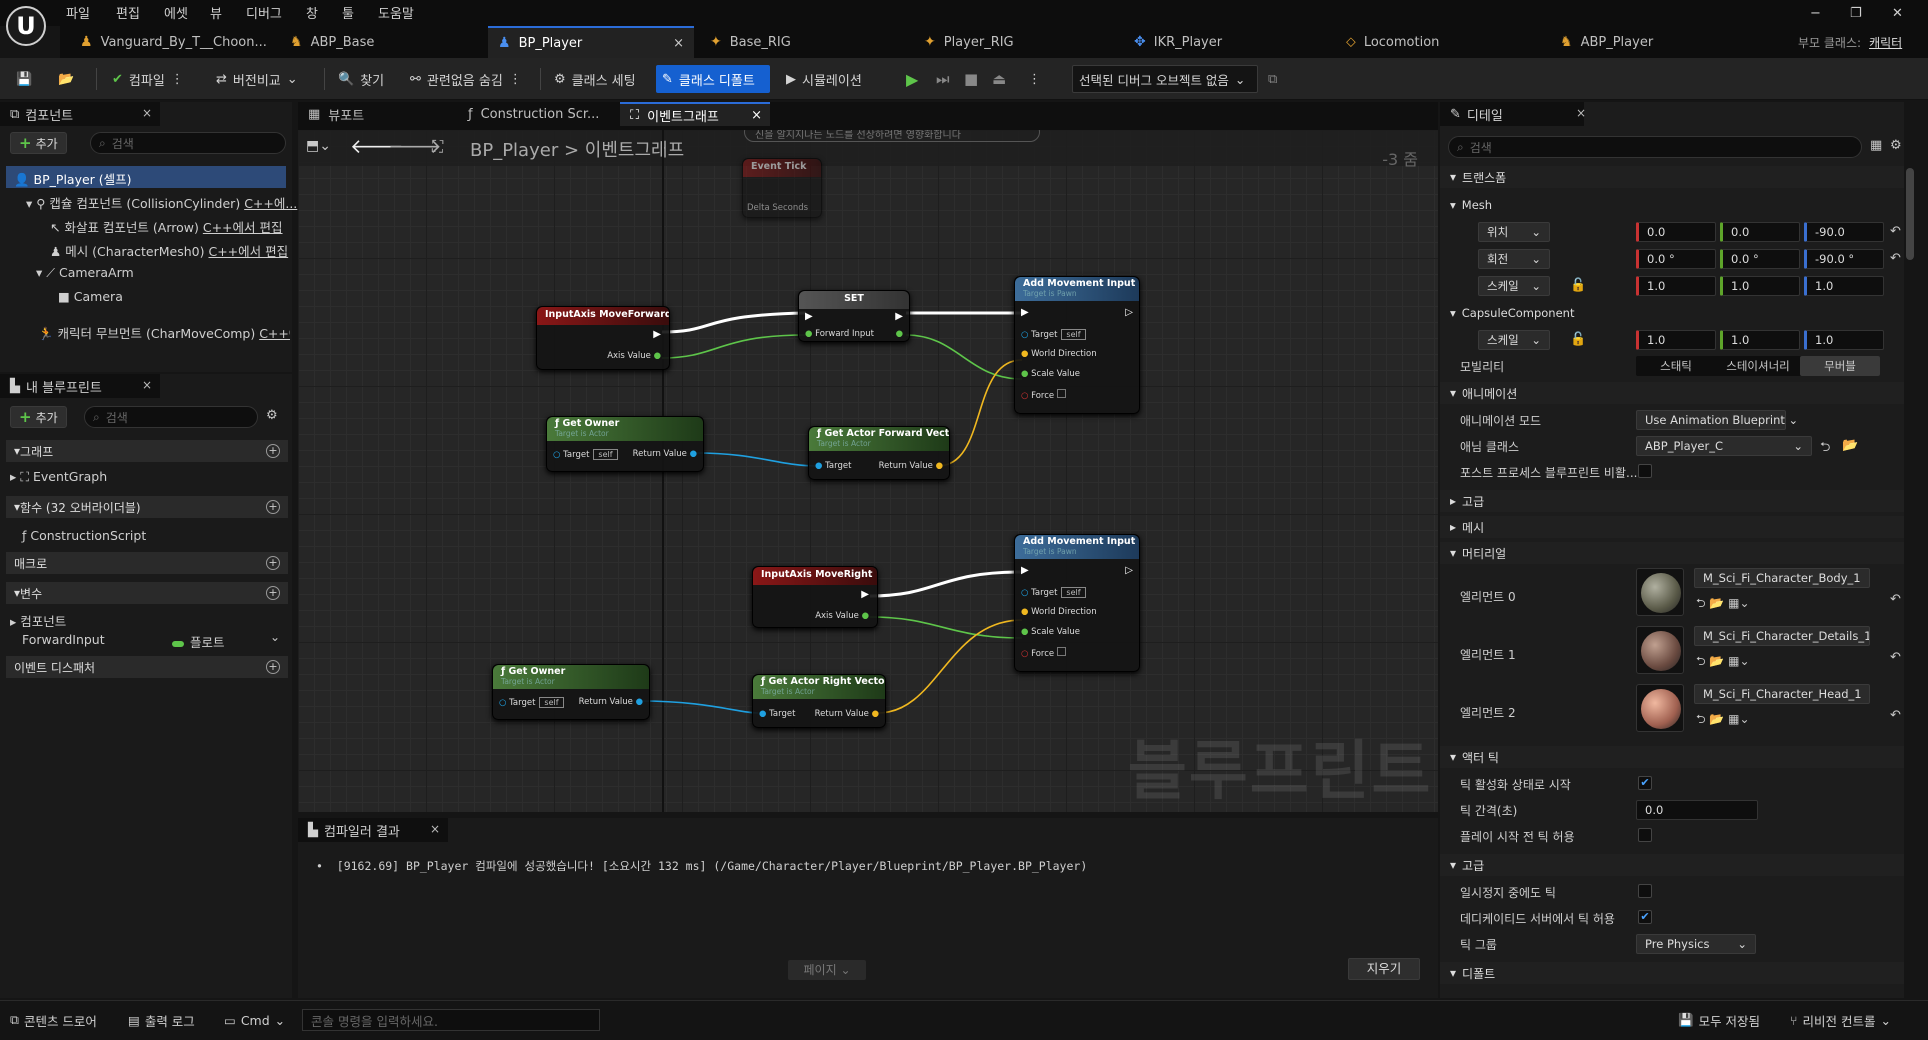 This screenshot has height=1040, width=1928. I want to click on content-drawer-button: ⧉ 콘텐츠 드로어, so click(53, 1020).